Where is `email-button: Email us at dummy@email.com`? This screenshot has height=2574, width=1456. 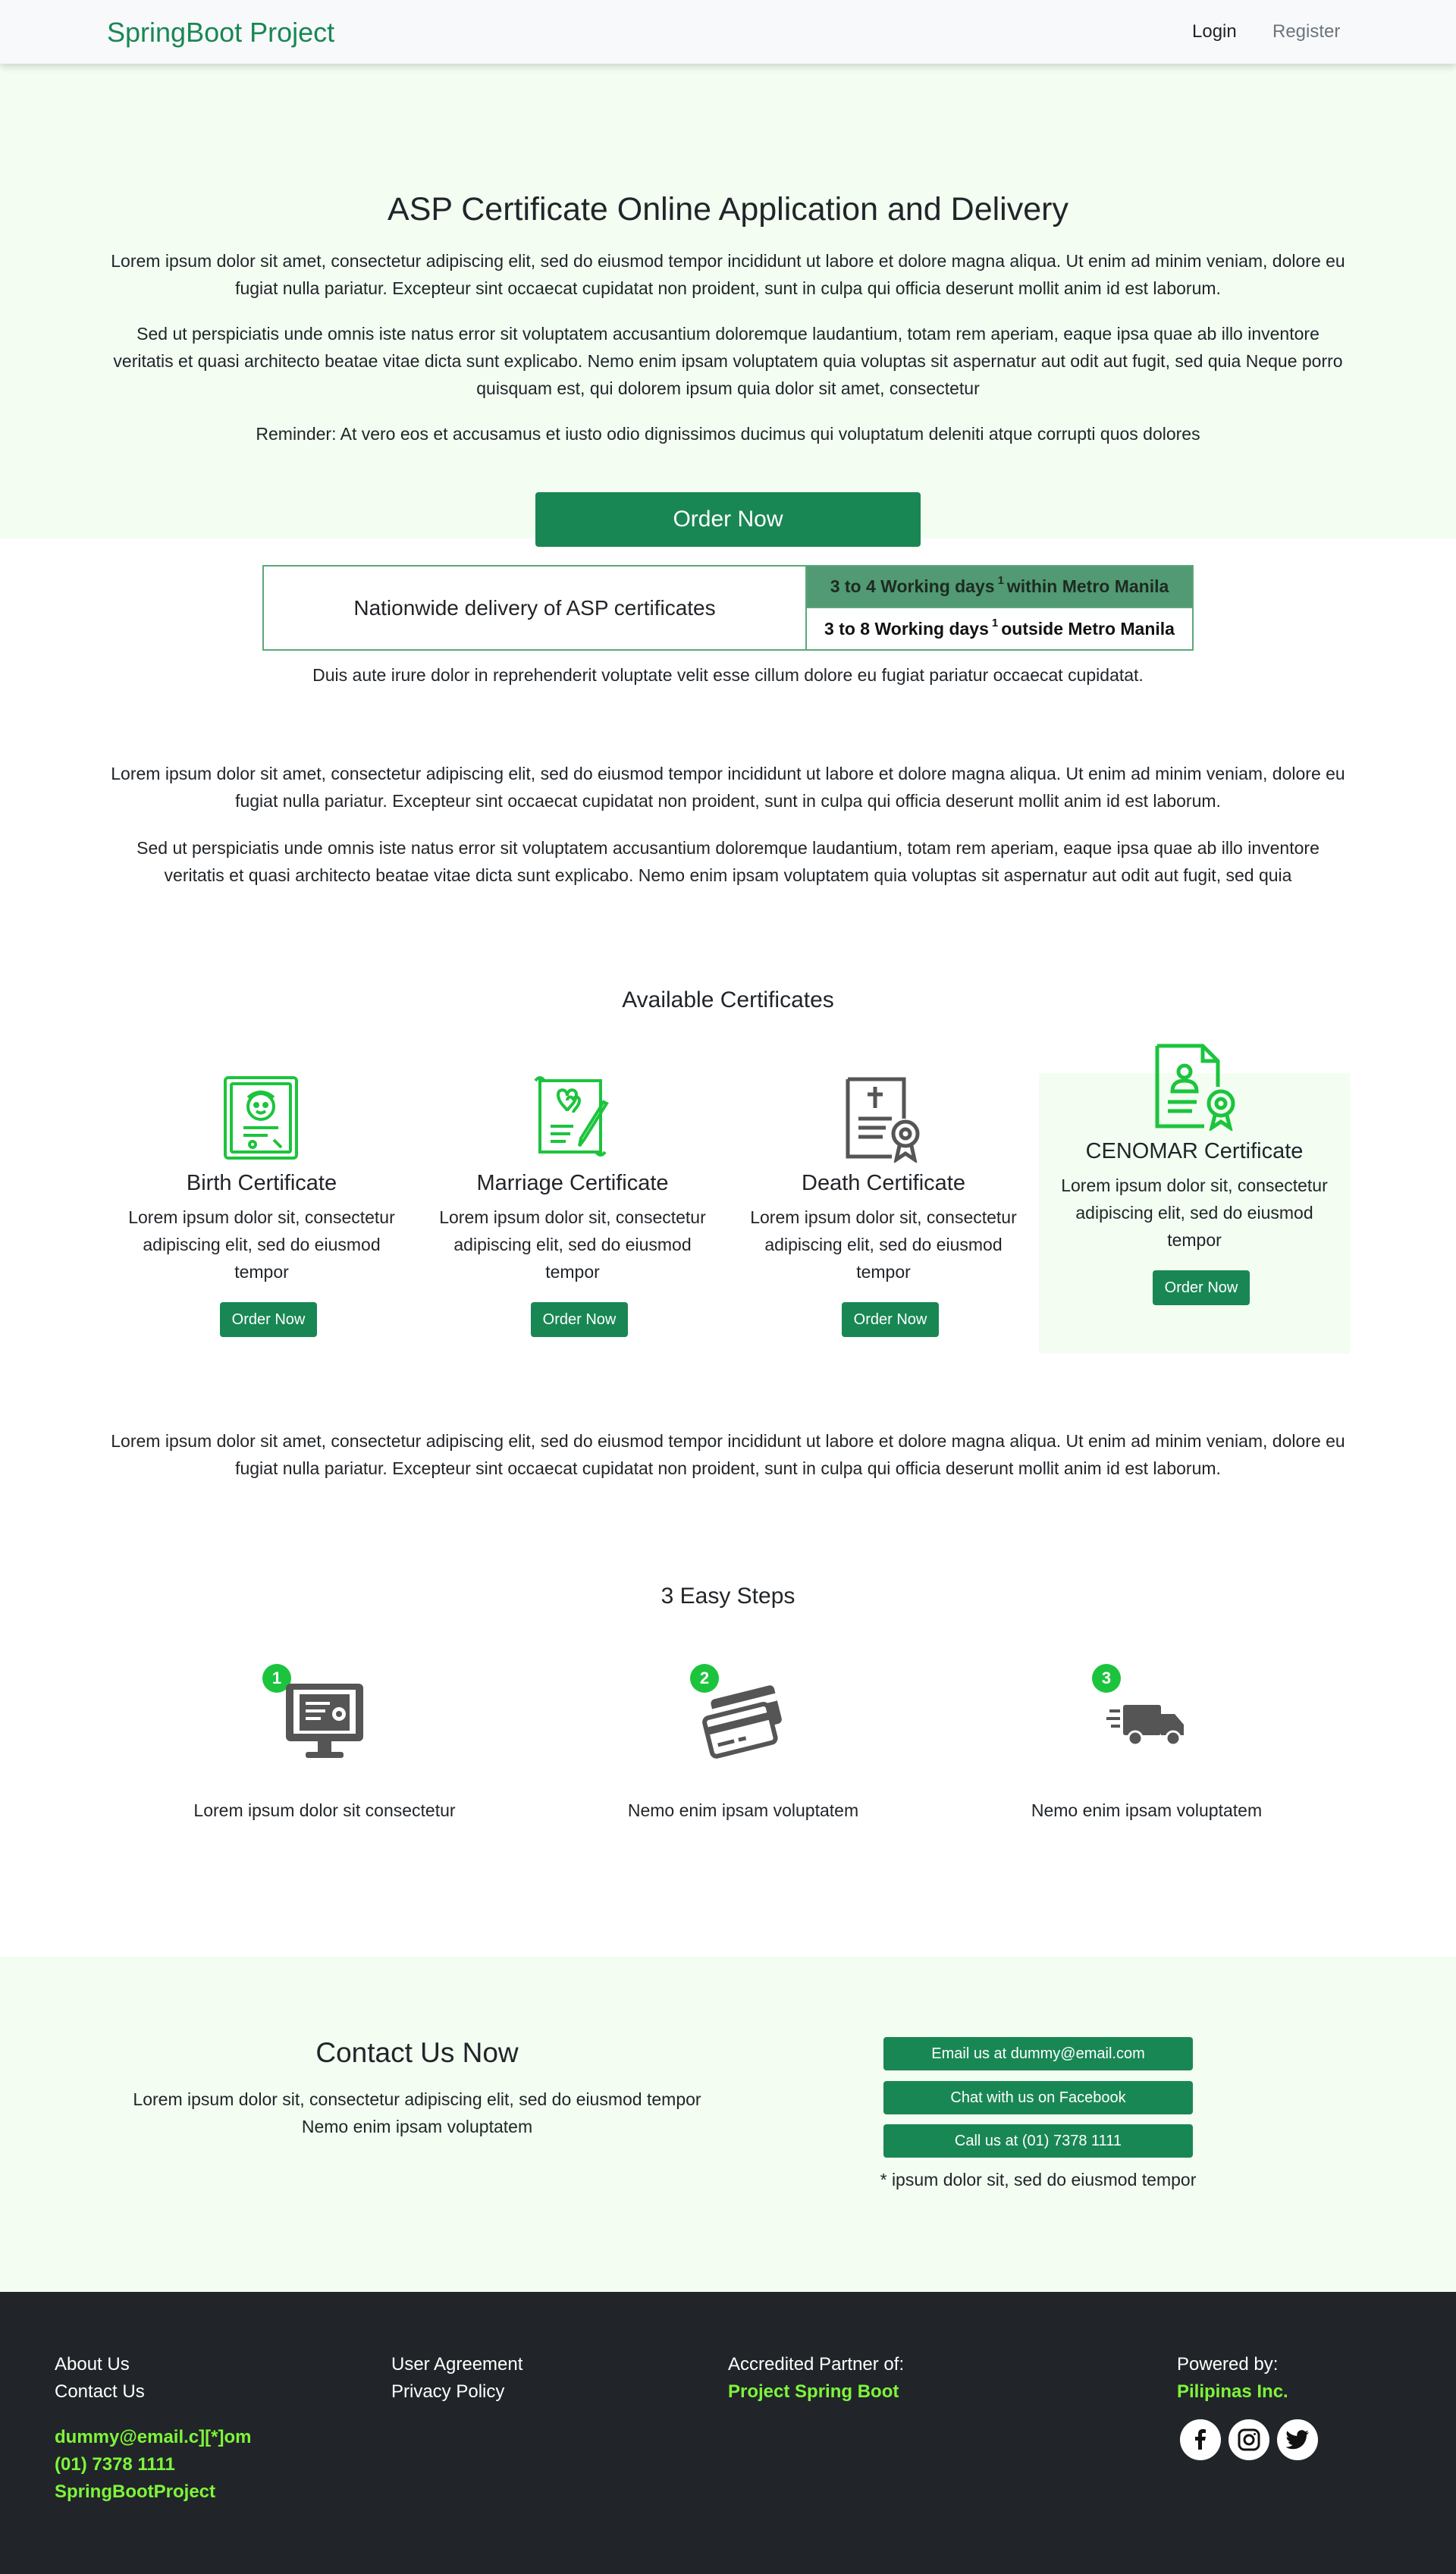 email-button: Email us at dummy@email.com is located at coordinates (1038, 2053).